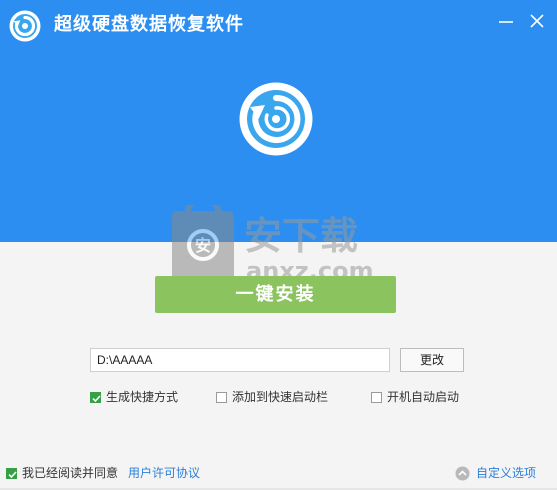 This screenshot has width=557, height=490. I want to click on chevron-up-circle-icon, so click(462, 473).